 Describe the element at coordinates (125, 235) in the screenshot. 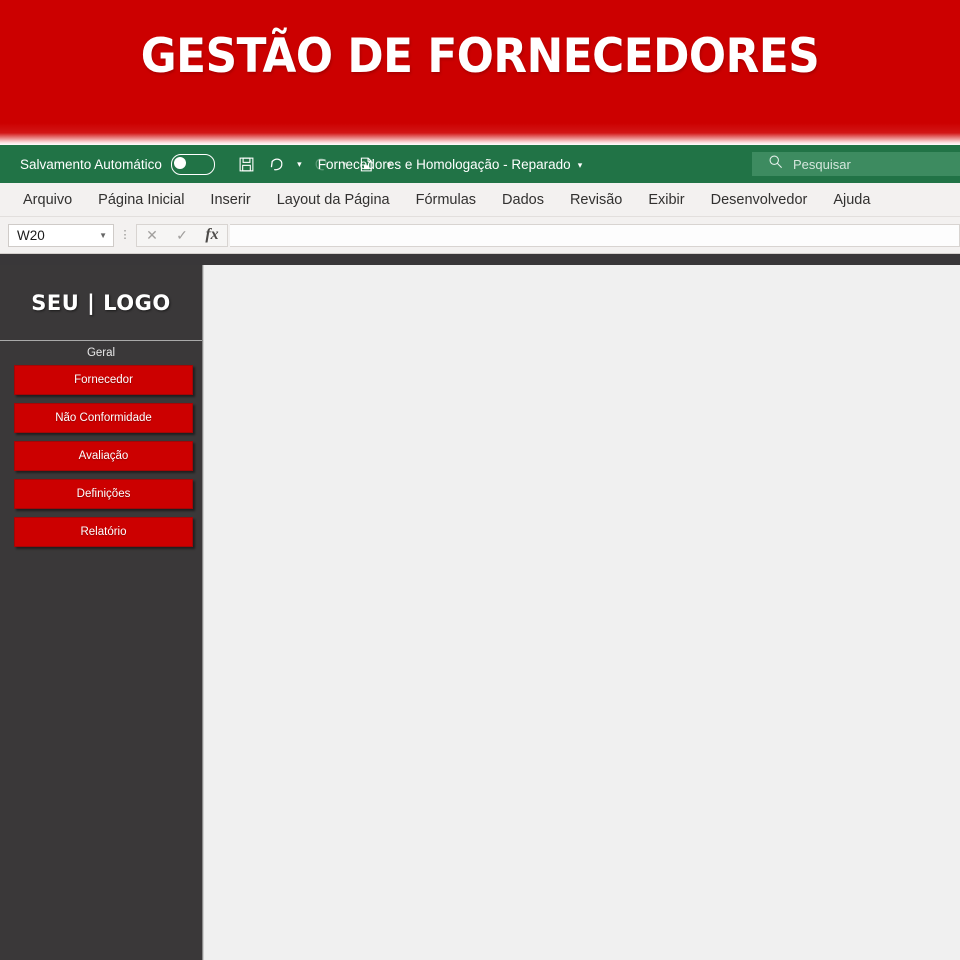

I see `formula-bar-grip: ⋮` at that location.